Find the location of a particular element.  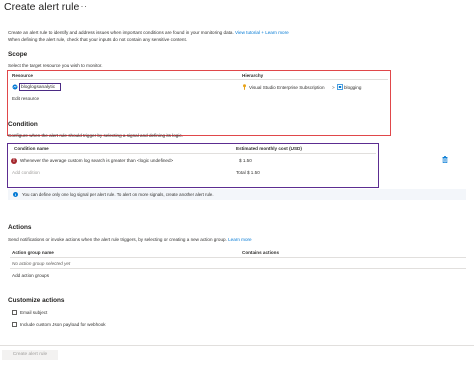

condition-header-divider is located at coordinates (193, 153).